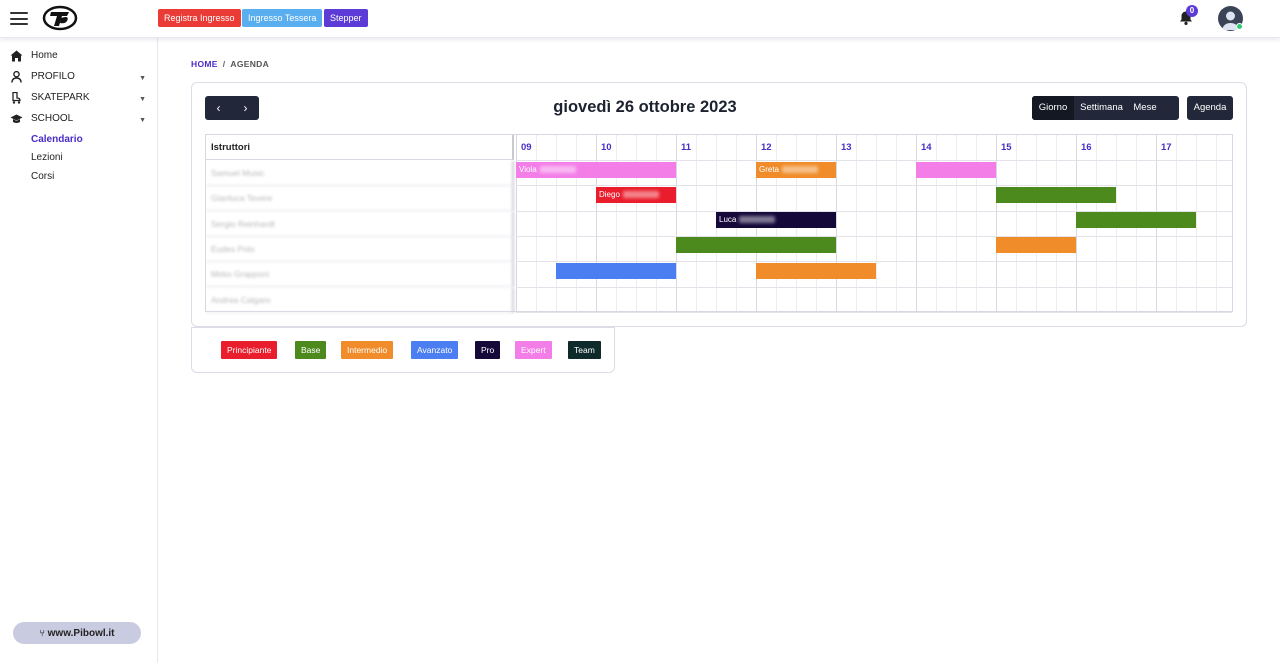 The image size is (1280, 663). I want to click on breadcrumb: HOME / AGENDA, so click(230, 64).